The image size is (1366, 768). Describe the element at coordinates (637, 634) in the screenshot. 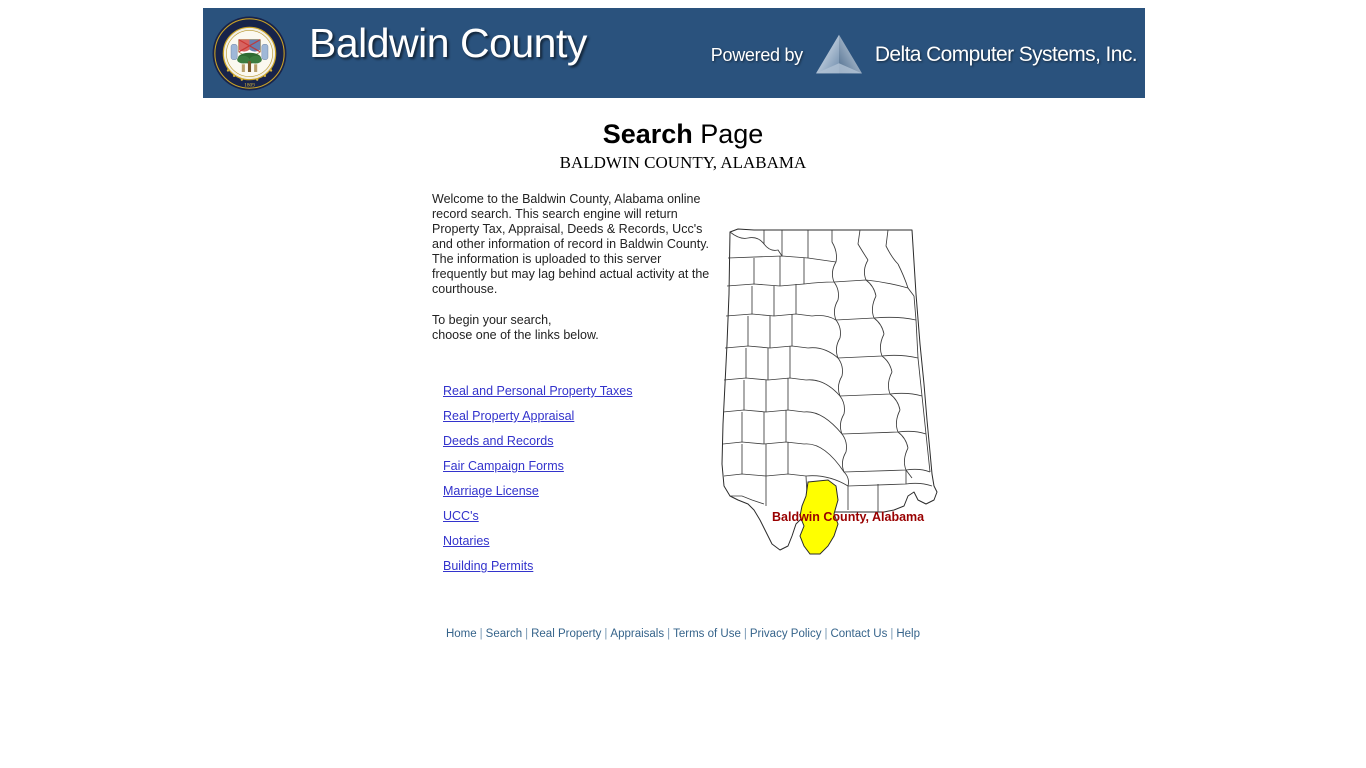

I see `footer-link-appraisals: Appraisals` at that location.